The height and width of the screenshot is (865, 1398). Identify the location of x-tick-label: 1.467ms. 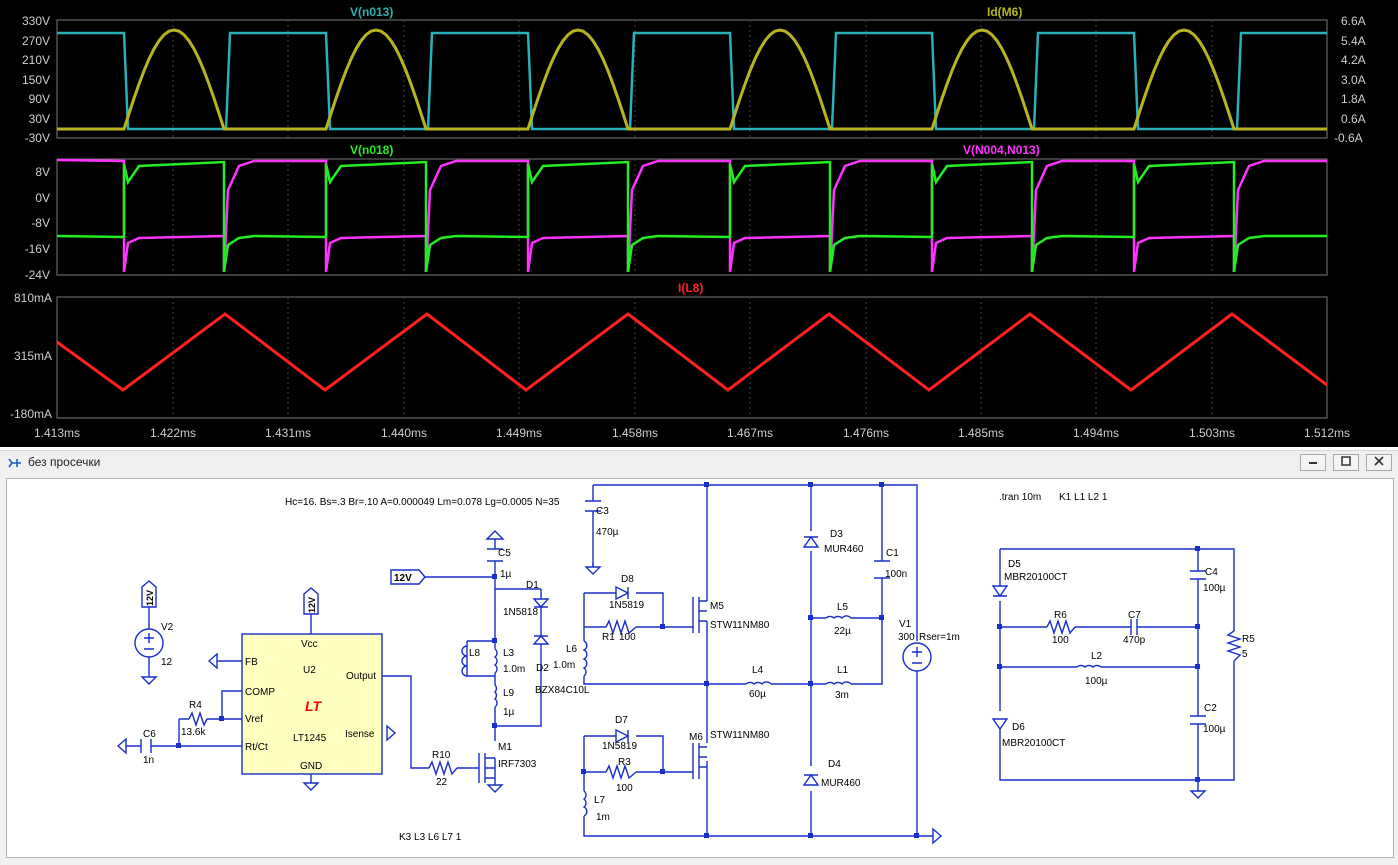
(750, 433).